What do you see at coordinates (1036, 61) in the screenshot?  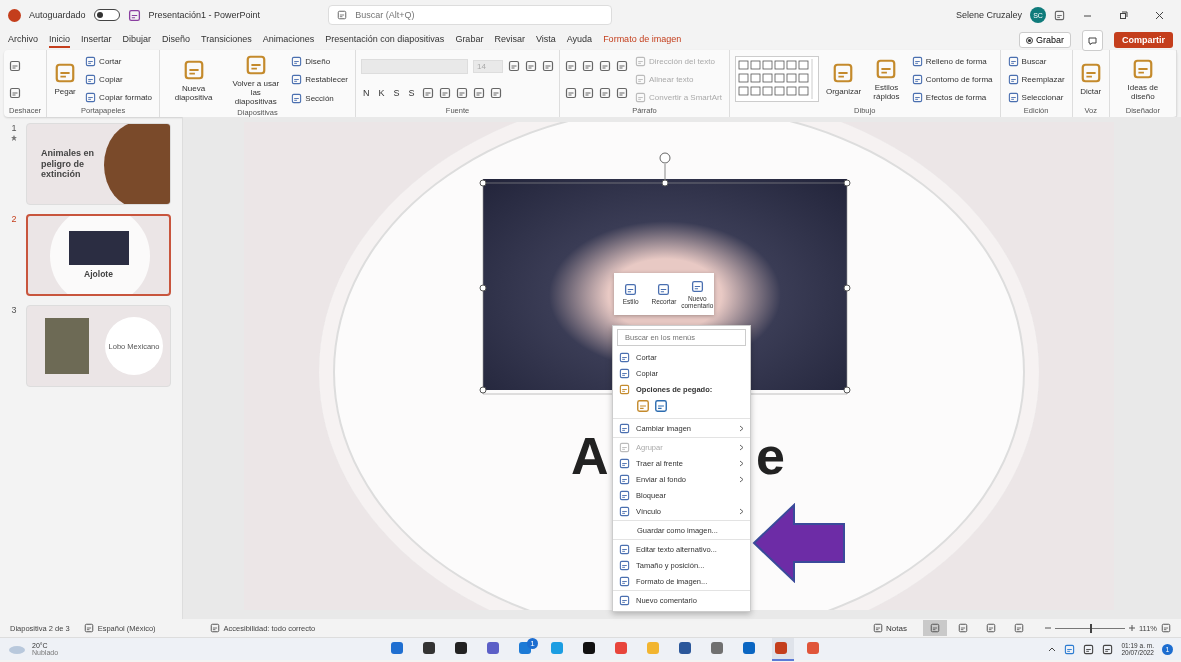 I see `ribbon-button: Buscar` at bounding box center [1036, 61].